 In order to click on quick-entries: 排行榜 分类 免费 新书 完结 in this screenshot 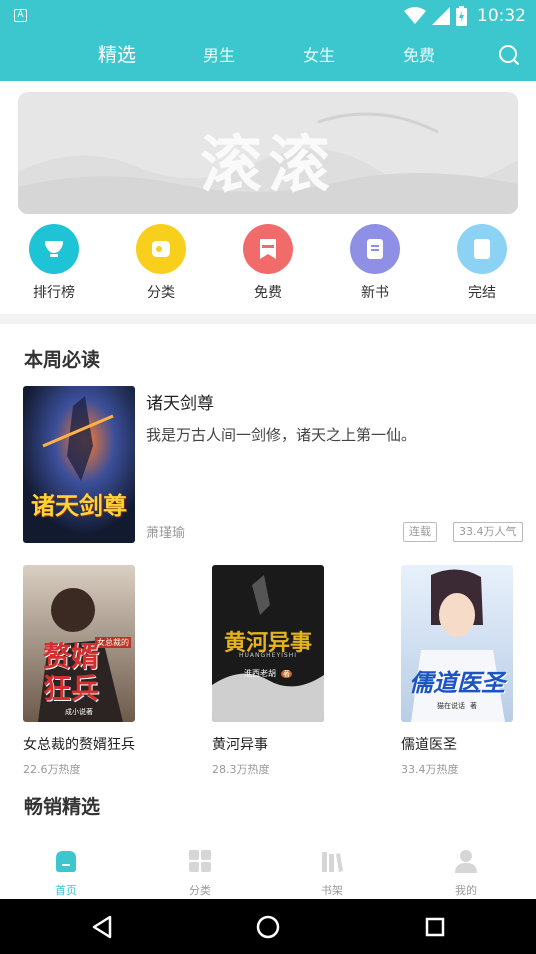, I will do `click(268, 264)`.